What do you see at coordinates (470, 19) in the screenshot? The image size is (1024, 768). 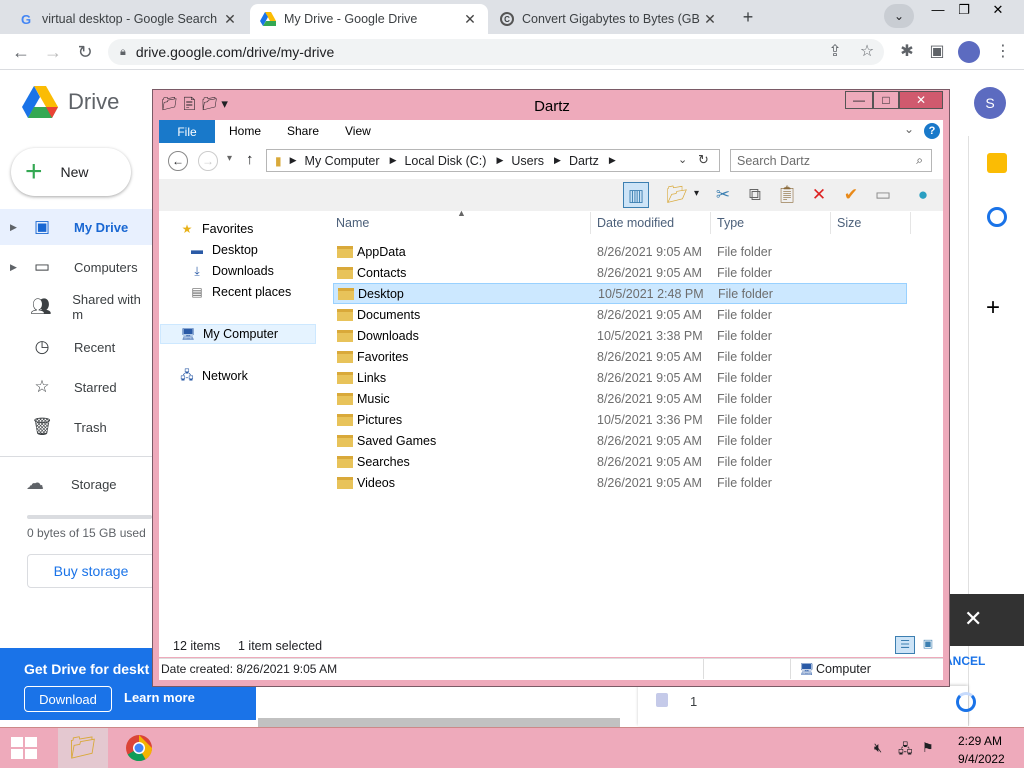 I see `close-tab-icon: ✕` at bounding box center [470, 19].